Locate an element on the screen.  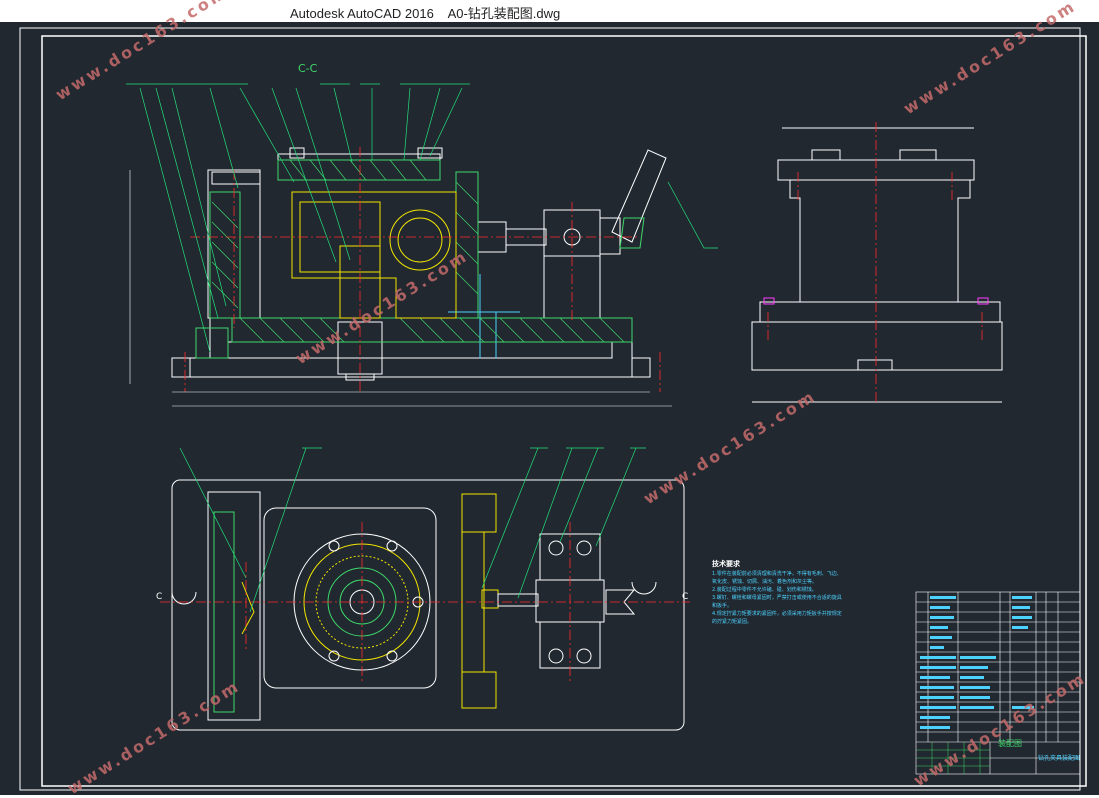
front-section-view is located at coordinates (419, 264).